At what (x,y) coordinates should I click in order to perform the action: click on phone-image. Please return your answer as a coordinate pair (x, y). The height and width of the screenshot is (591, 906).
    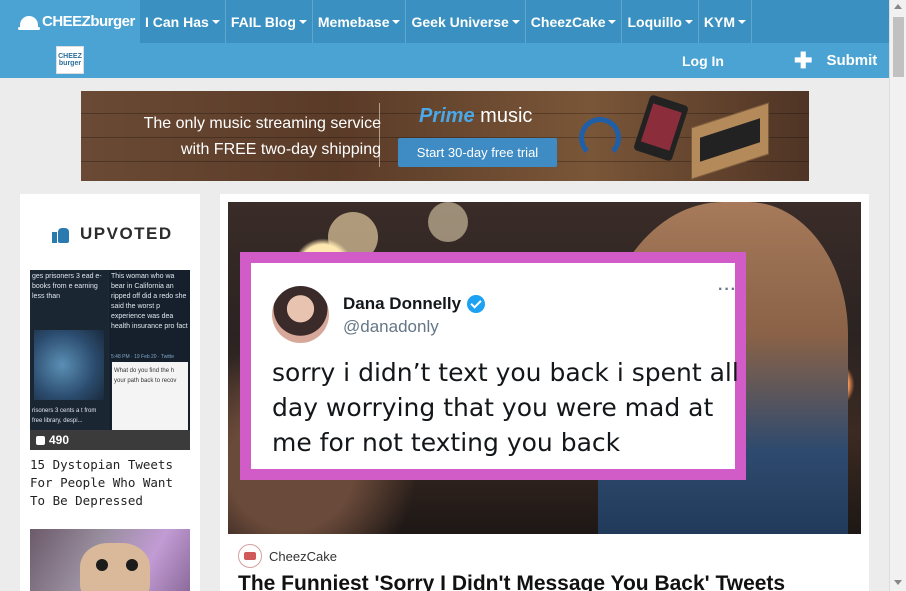
    Looking at the image, I should click on (661, 128).